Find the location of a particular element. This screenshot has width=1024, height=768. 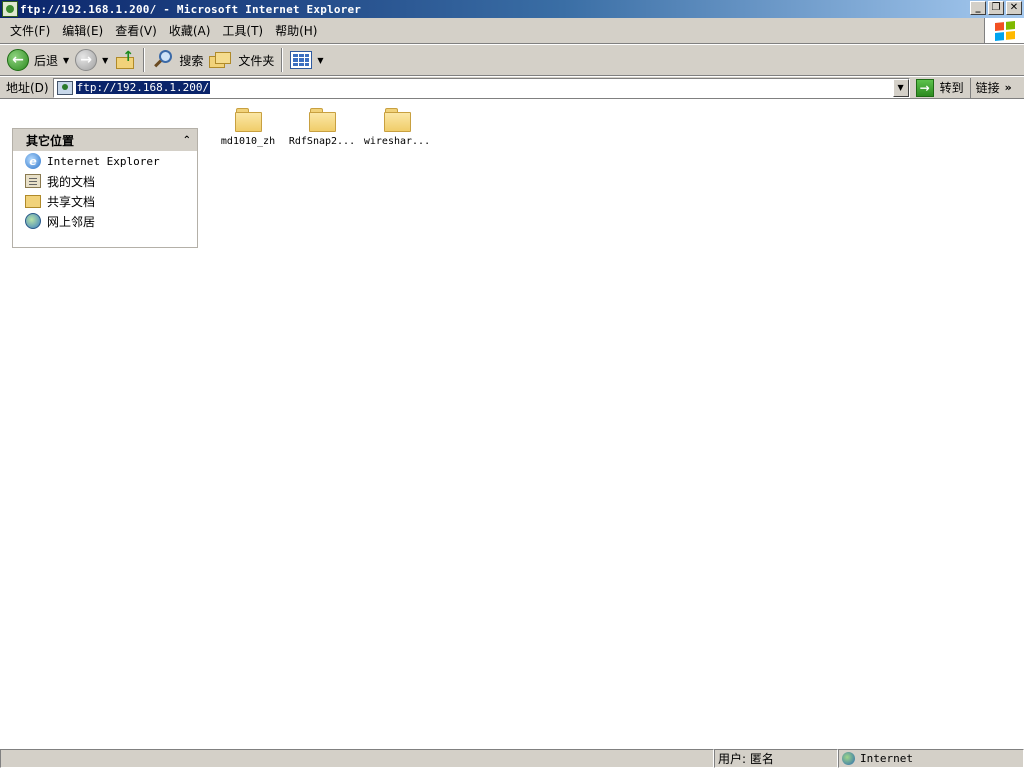

internet-explorer-icon: e is located at coordinates (33, 161).